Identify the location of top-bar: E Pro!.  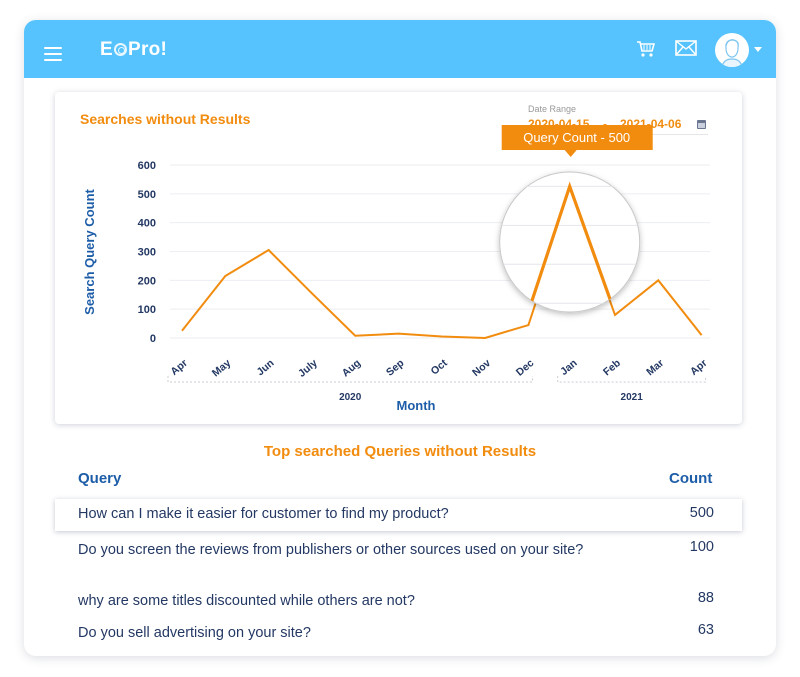
(400, 49).